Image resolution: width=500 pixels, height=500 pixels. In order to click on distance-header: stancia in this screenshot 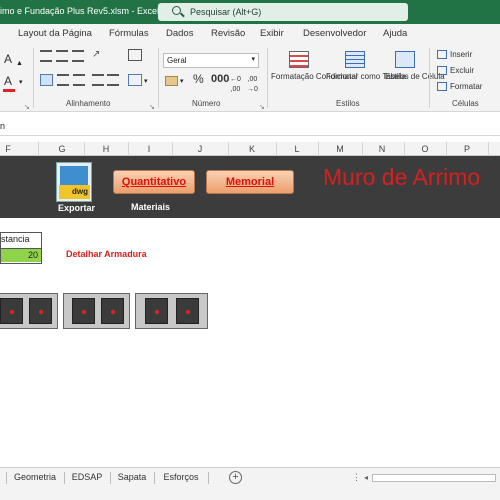, I will do `click(15, 239)`.